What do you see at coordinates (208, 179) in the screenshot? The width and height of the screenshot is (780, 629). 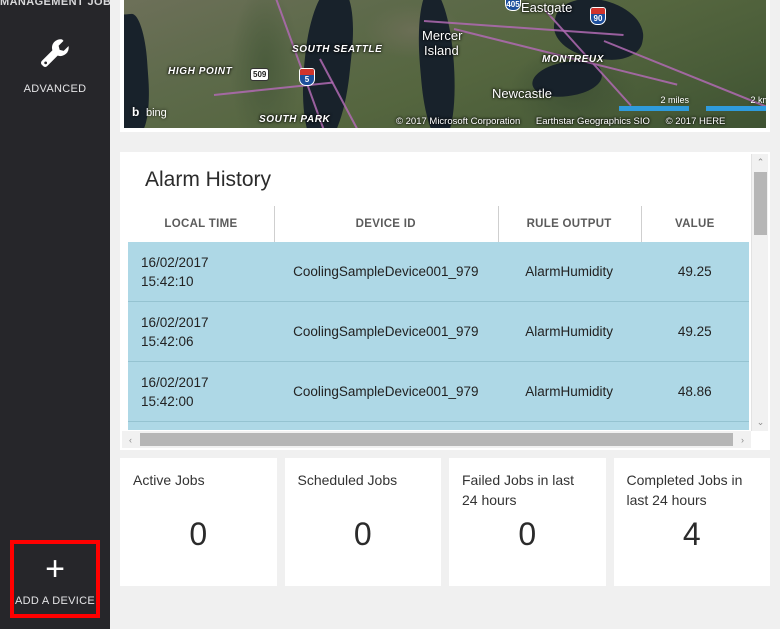 I see `alarm-history-title: Alarm History` at bounding box center [208, 179].